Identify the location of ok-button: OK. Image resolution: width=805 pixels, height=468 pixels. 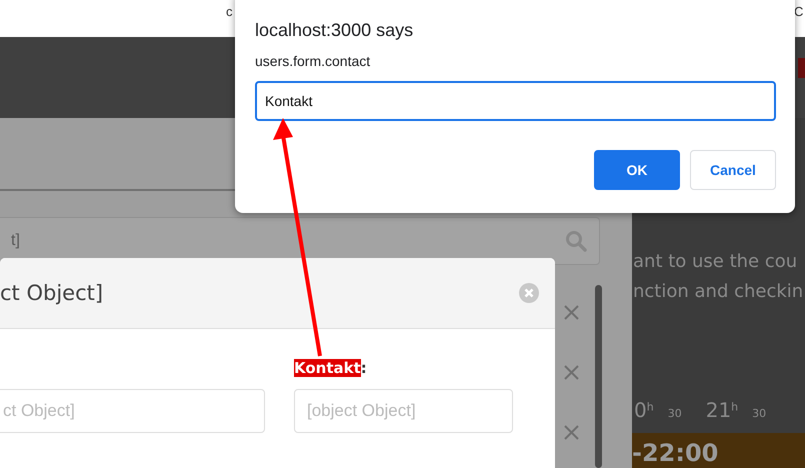
(637, 170).